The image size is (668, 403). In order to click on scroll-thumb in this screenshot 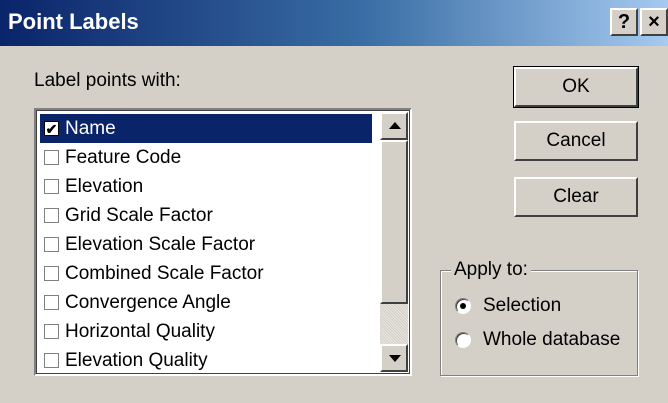, I will do `click(394, 222)`.